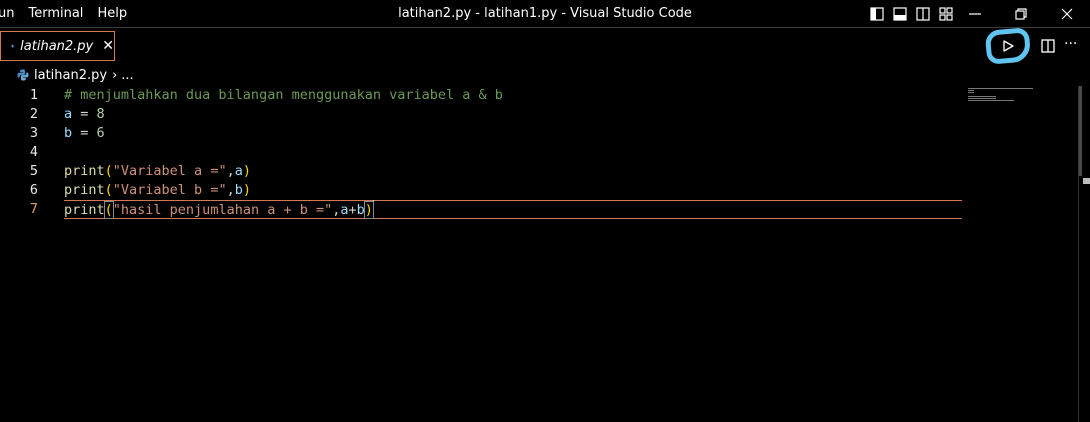  Describe the element at coordinates (70, 75) in the screenshot. I see `breadcrumb-file: latihan2.py` at that location.